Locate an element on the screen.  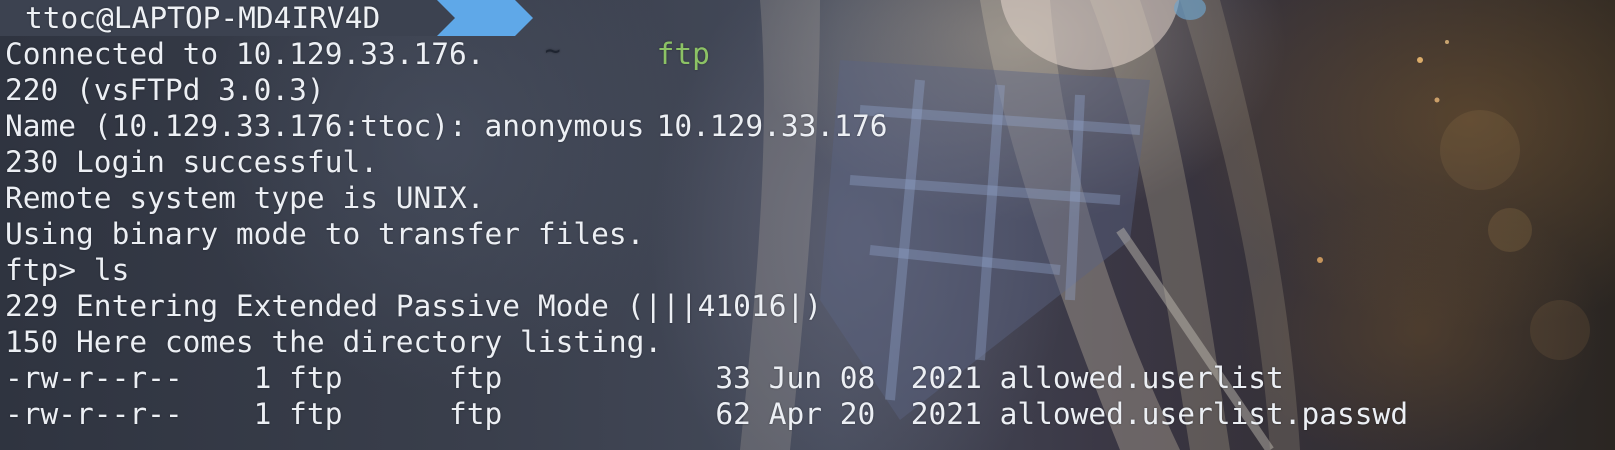
output-line-ftp-ls: ftp> ls is located at coordinates (67, 270).